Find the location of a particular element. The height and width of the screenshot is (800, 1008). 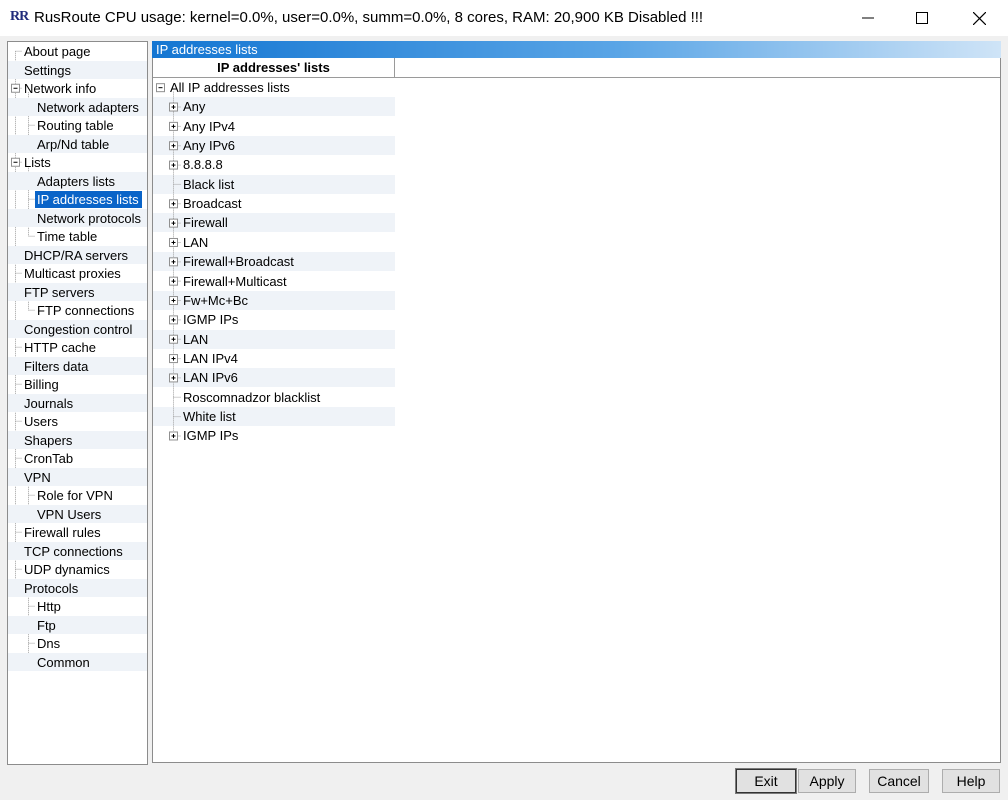

tree-item-label: About page is located at coordinates (57, 51).